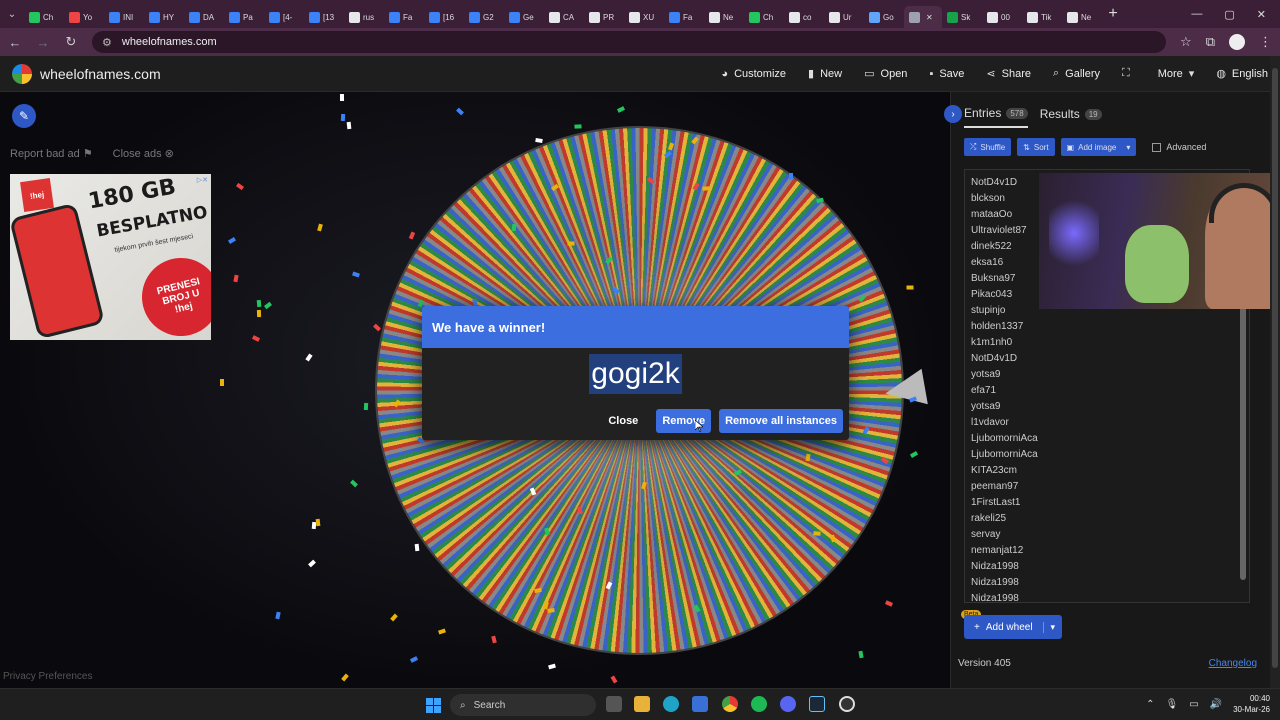 Image resolution: width=1280 pixels, height=720 pixels. Describe the element at coordinates (43, 42) in the screenshot. I see `forward-icon: →` at that location.